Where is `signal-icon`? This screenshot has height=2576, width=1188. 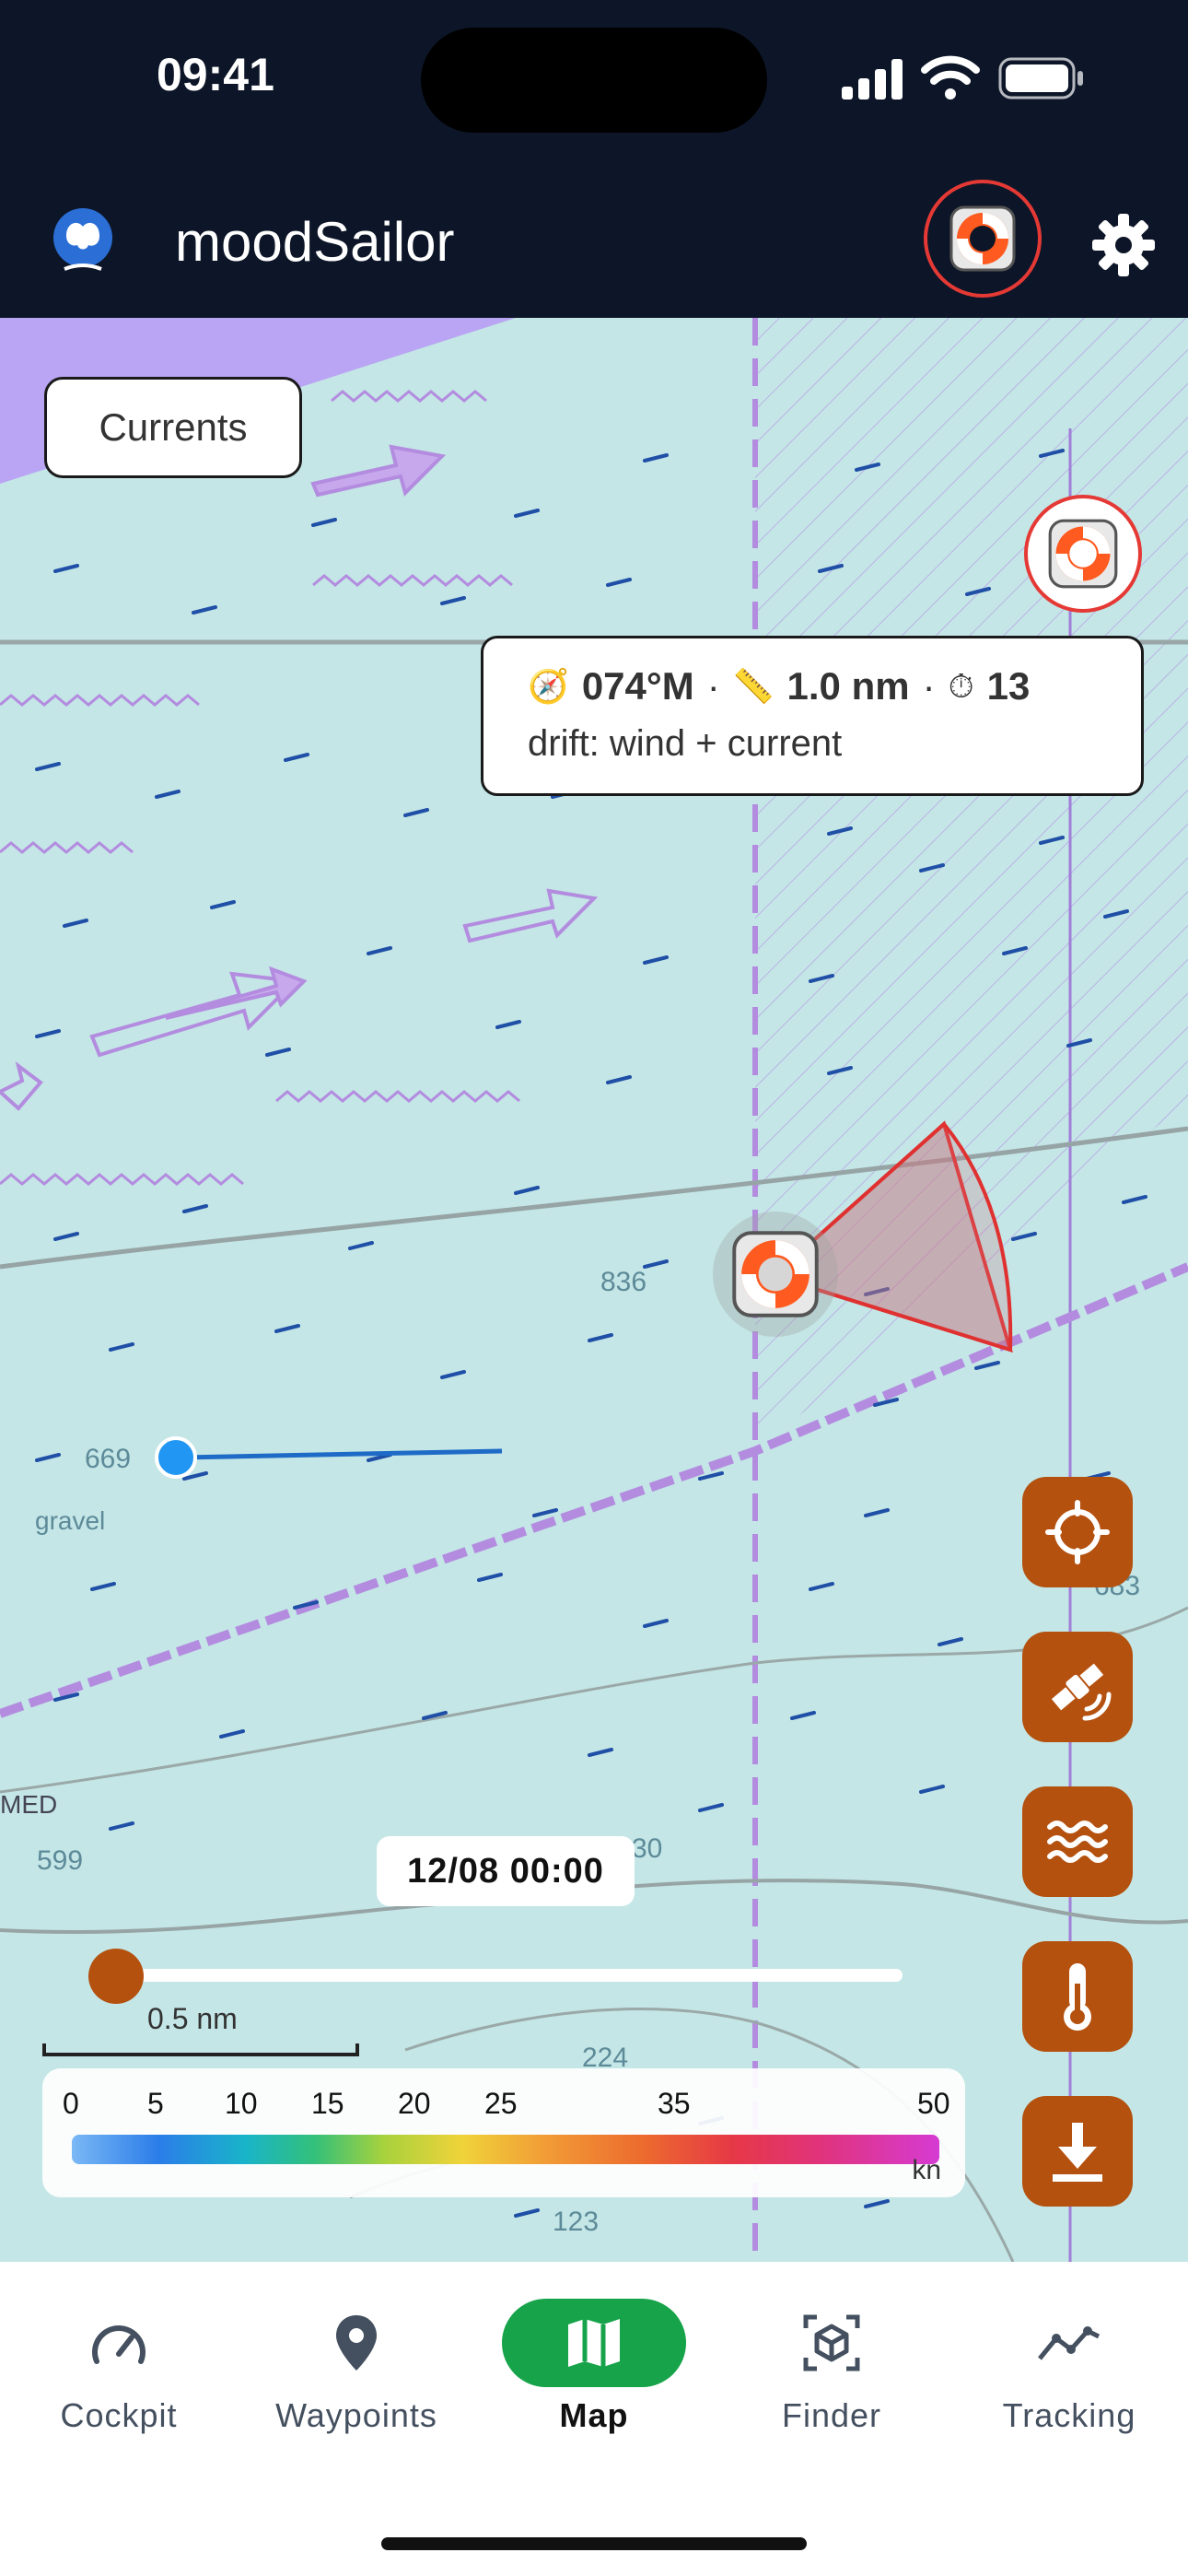
signal-icon is located at coordinates (872, 79).